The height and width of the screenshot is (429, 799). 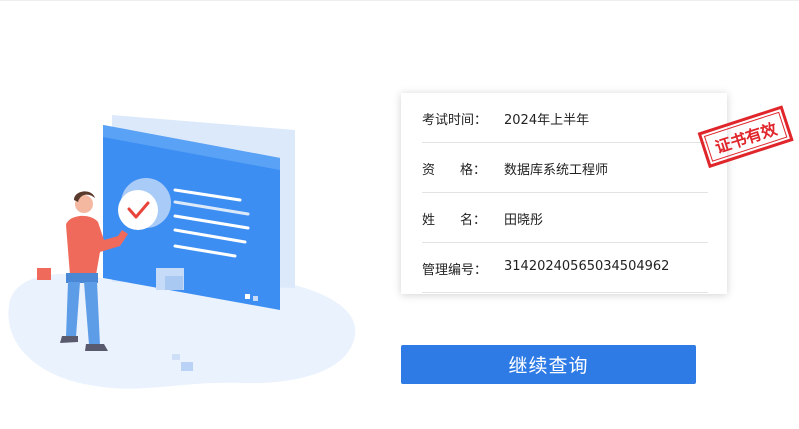 What do you see at coordinates (565, 218) in the screenshot?
I see `name-row: 姓 名： 田晓彤` at bounding box center [565, 218].